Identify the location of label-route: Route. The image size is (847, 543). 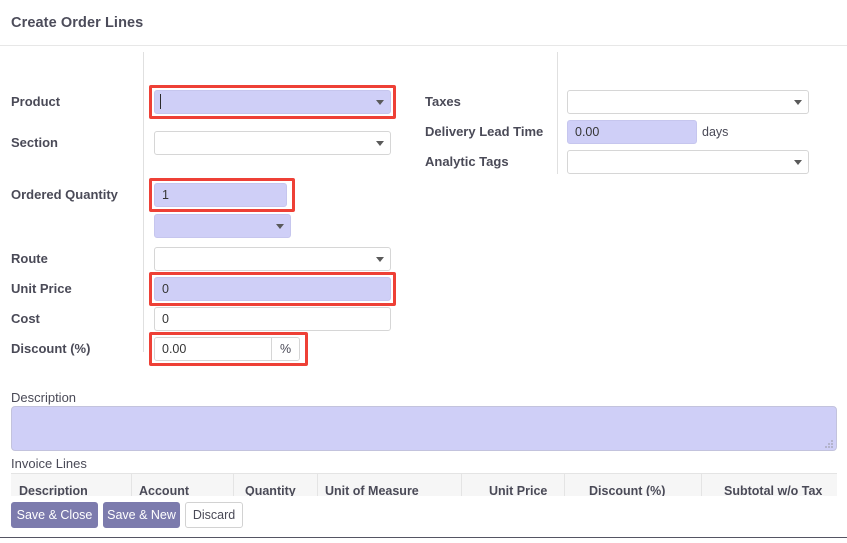
(29, 258).